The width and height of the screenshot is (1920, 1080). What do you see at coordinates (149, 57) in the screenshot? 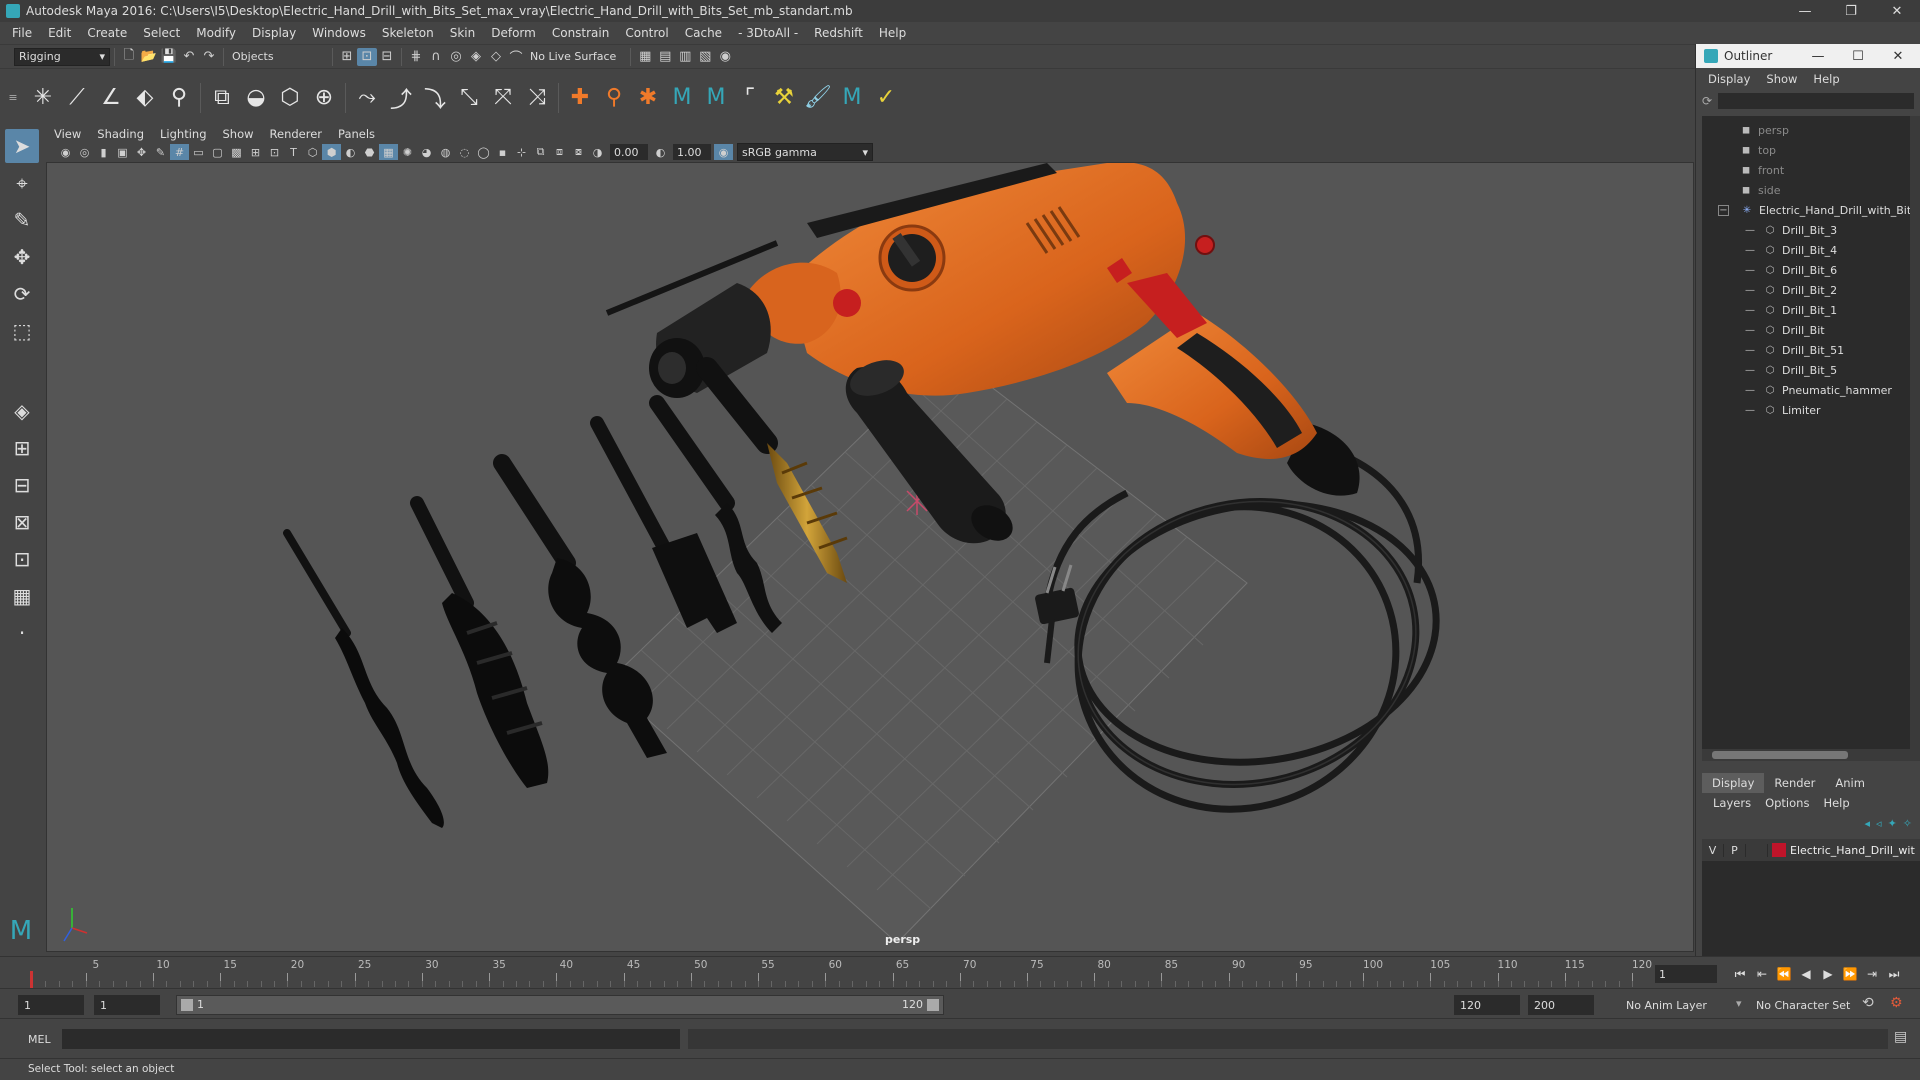
I see `open-scene-icon: 📂` at bounding box center [149, 57].